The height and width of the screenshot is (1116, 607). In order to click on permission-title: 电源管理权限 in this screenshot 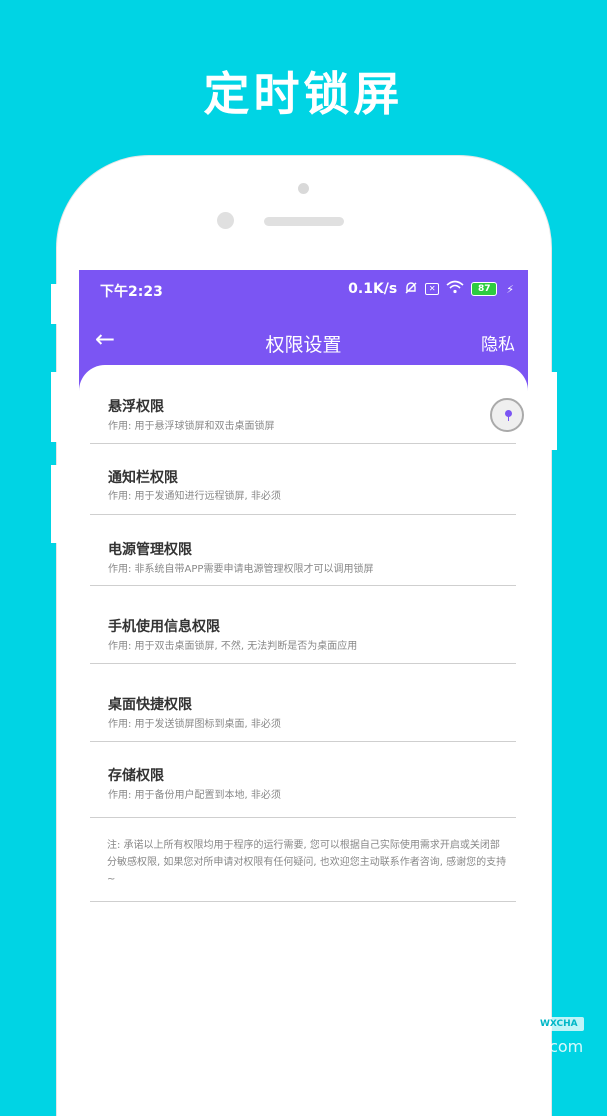, I will do `click(150, 550)`.